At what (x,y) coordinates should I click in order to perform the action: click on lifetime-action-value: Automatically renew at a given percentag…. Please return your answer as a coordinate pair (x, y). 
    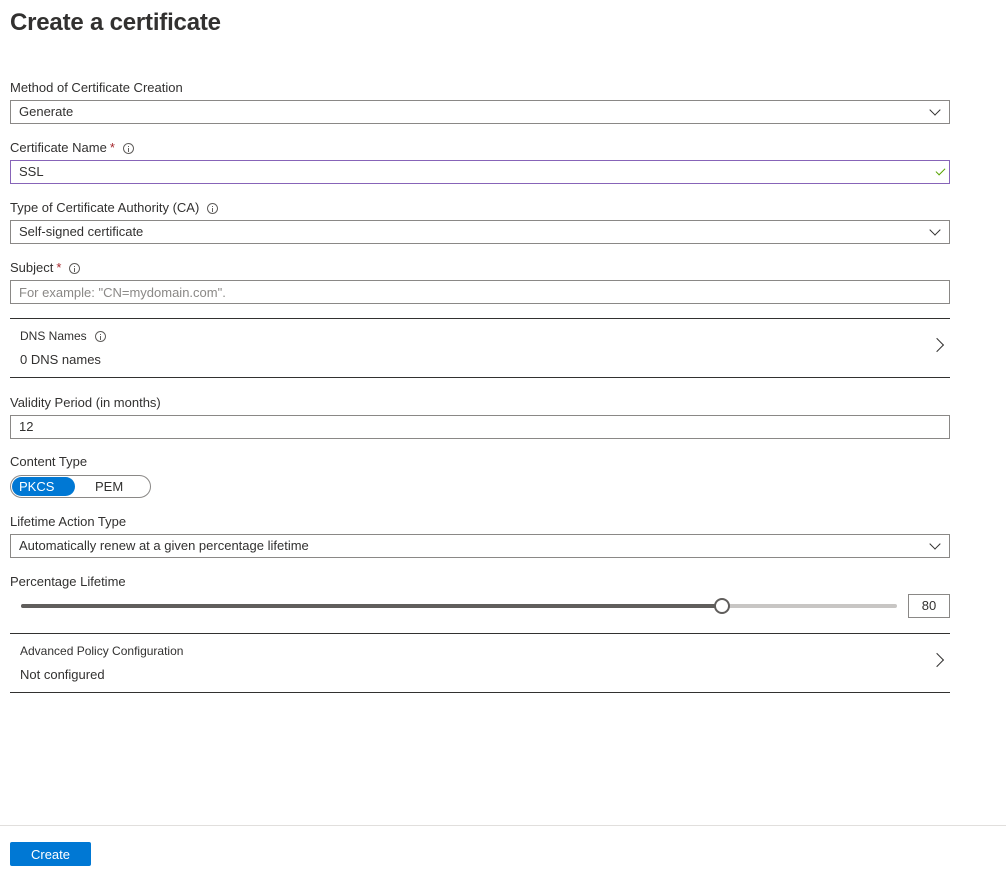
    Looking at the image, I should click on (164, 545).